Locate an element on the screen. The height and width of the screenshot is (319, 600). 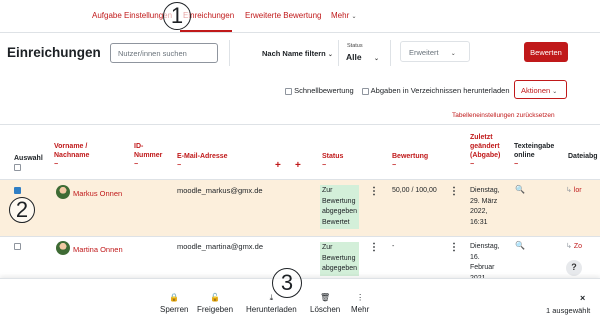
status-filter-dropdown: Alle ⌄ is located at coordinates (362, 57).